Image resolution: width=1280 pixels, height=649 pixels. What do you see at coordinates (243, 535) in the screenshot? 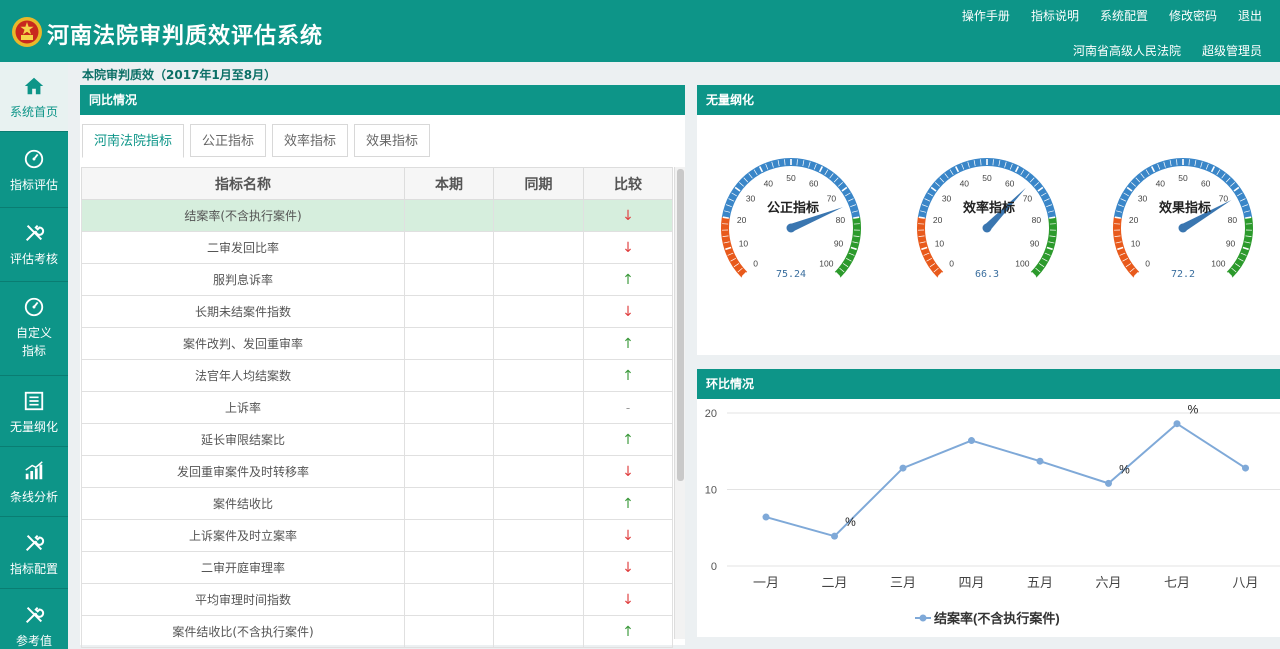
I see `indicator-name: 上诉案件及时立案率` at bounding box center [243, 535].